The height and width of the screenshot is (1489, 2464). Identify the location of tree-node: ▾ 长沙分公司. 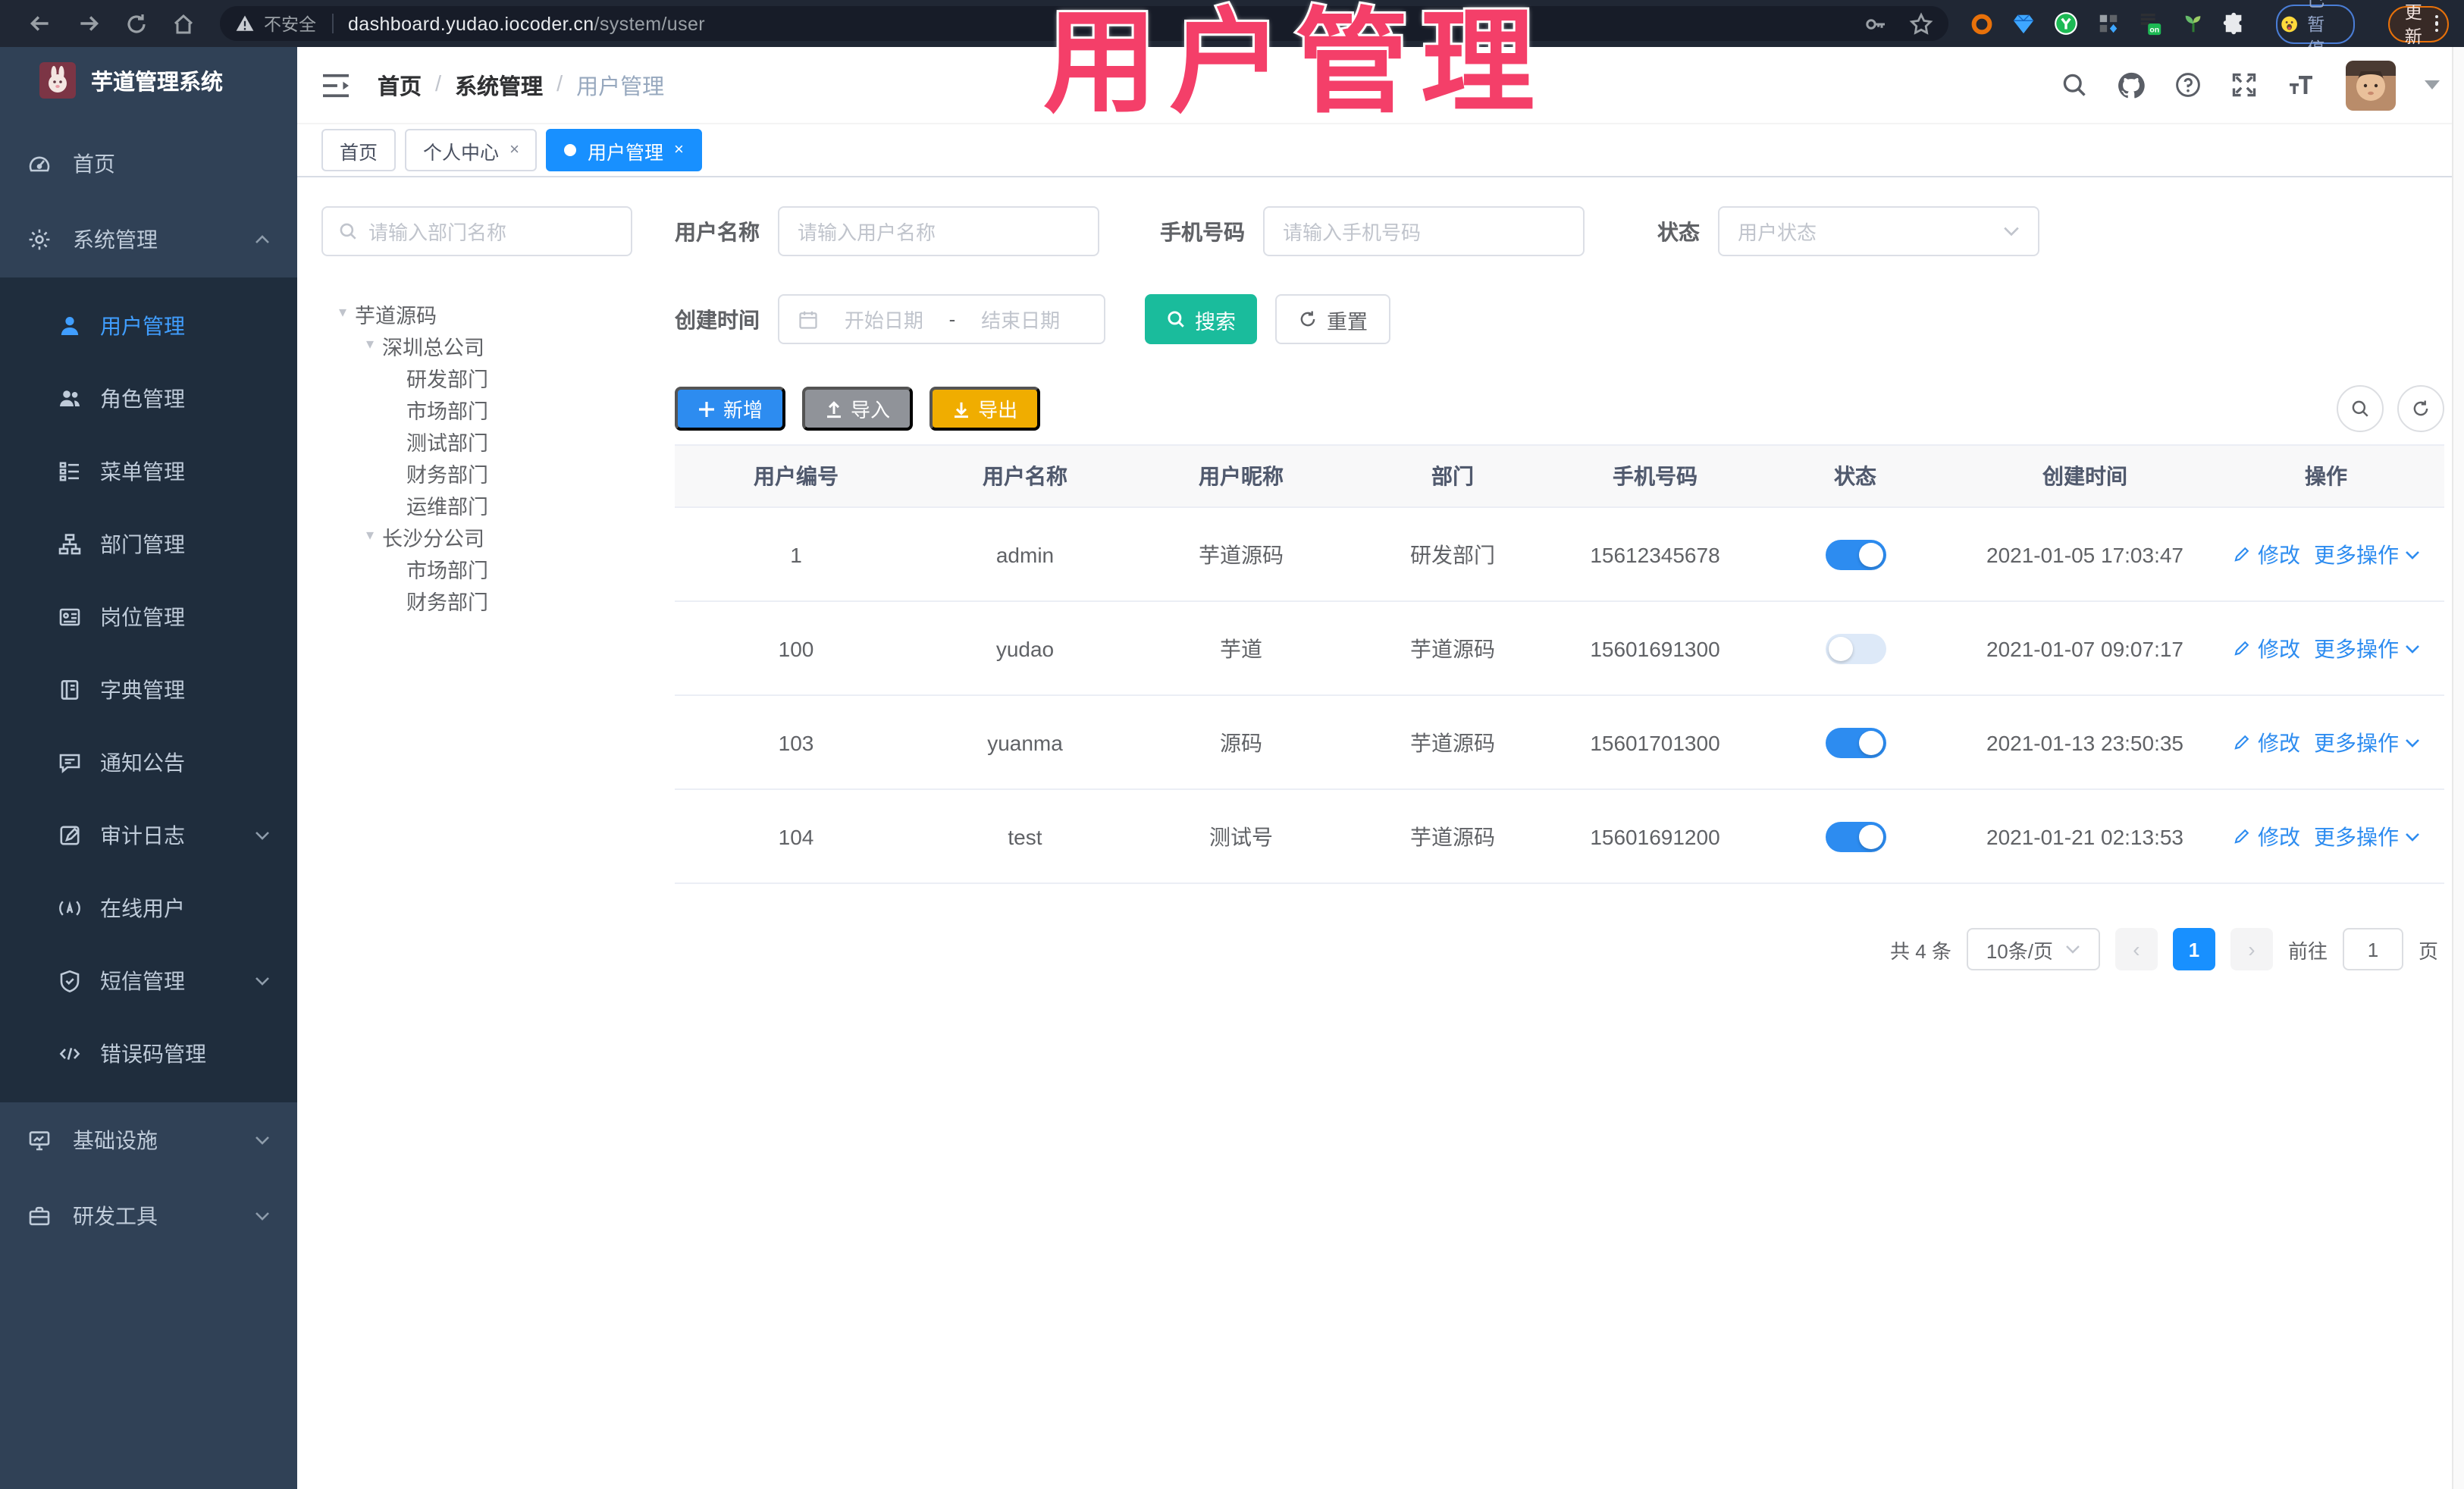
(488, 536).